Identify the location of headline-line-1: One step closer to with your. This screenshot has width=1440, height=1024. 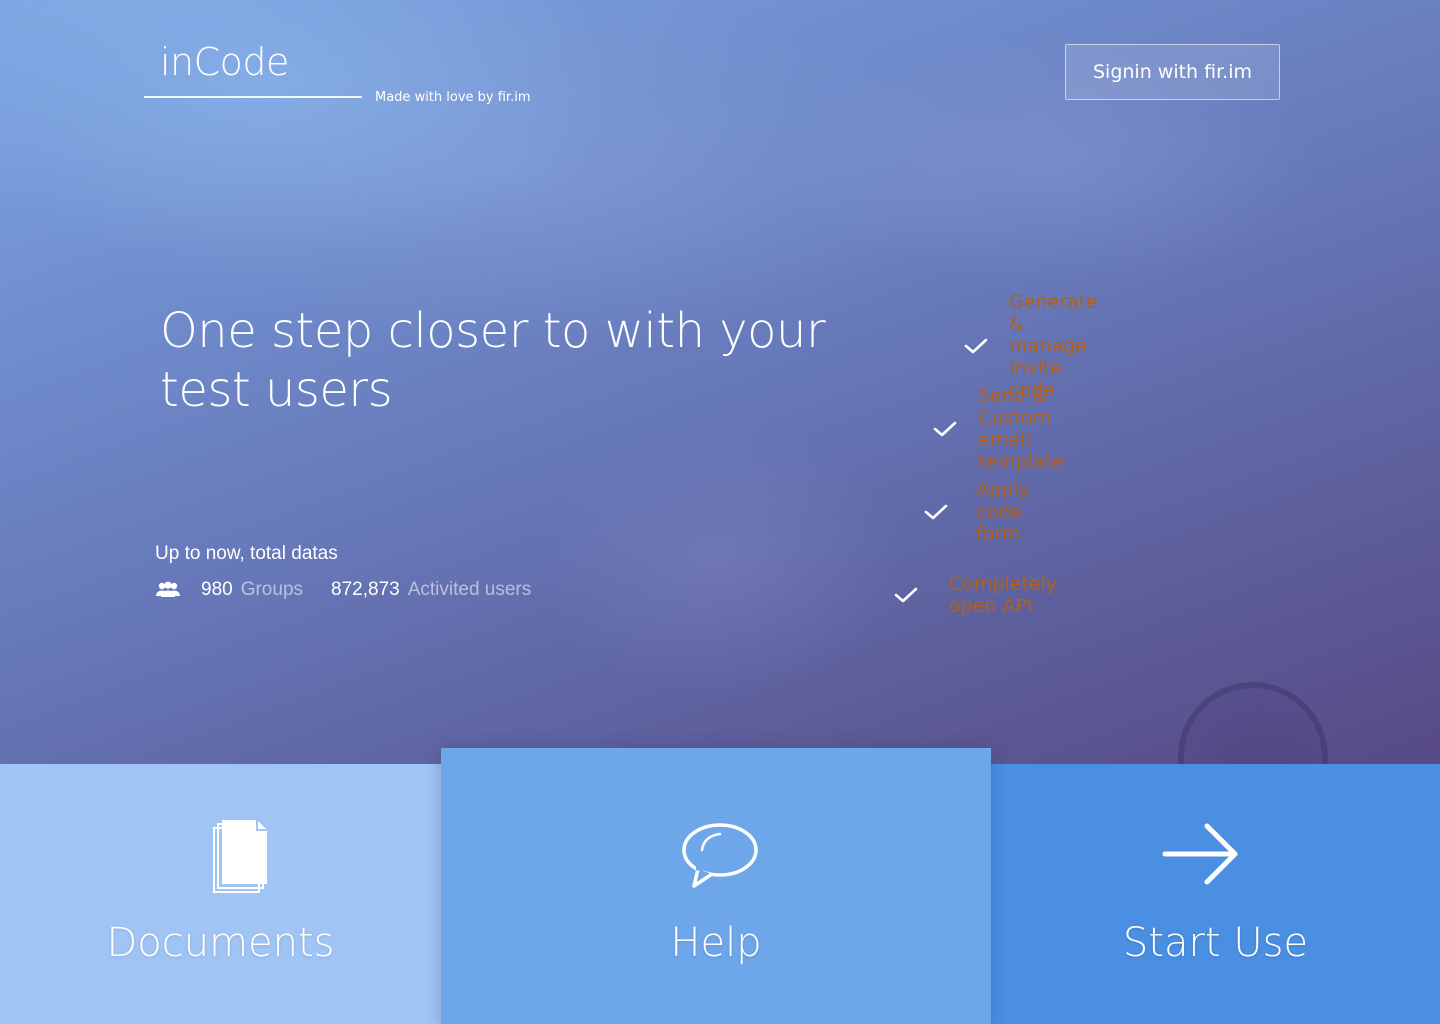
(493, 331).